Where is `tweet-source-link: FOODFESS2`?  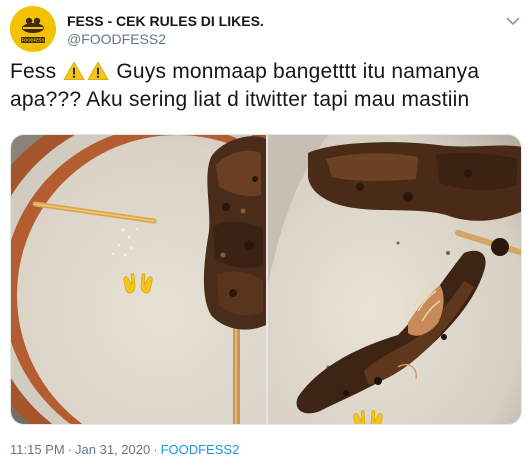 tweet-source-link: FOODFESS2 is located at coordinates (200, 449).